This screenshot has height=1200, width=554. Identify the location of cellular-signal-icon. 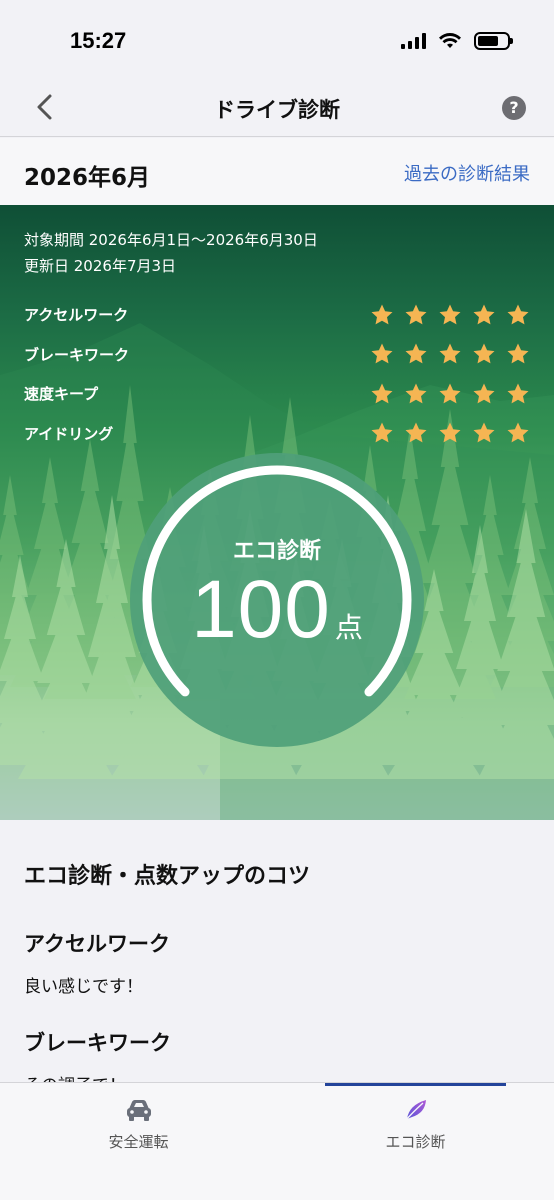
(413, 41).